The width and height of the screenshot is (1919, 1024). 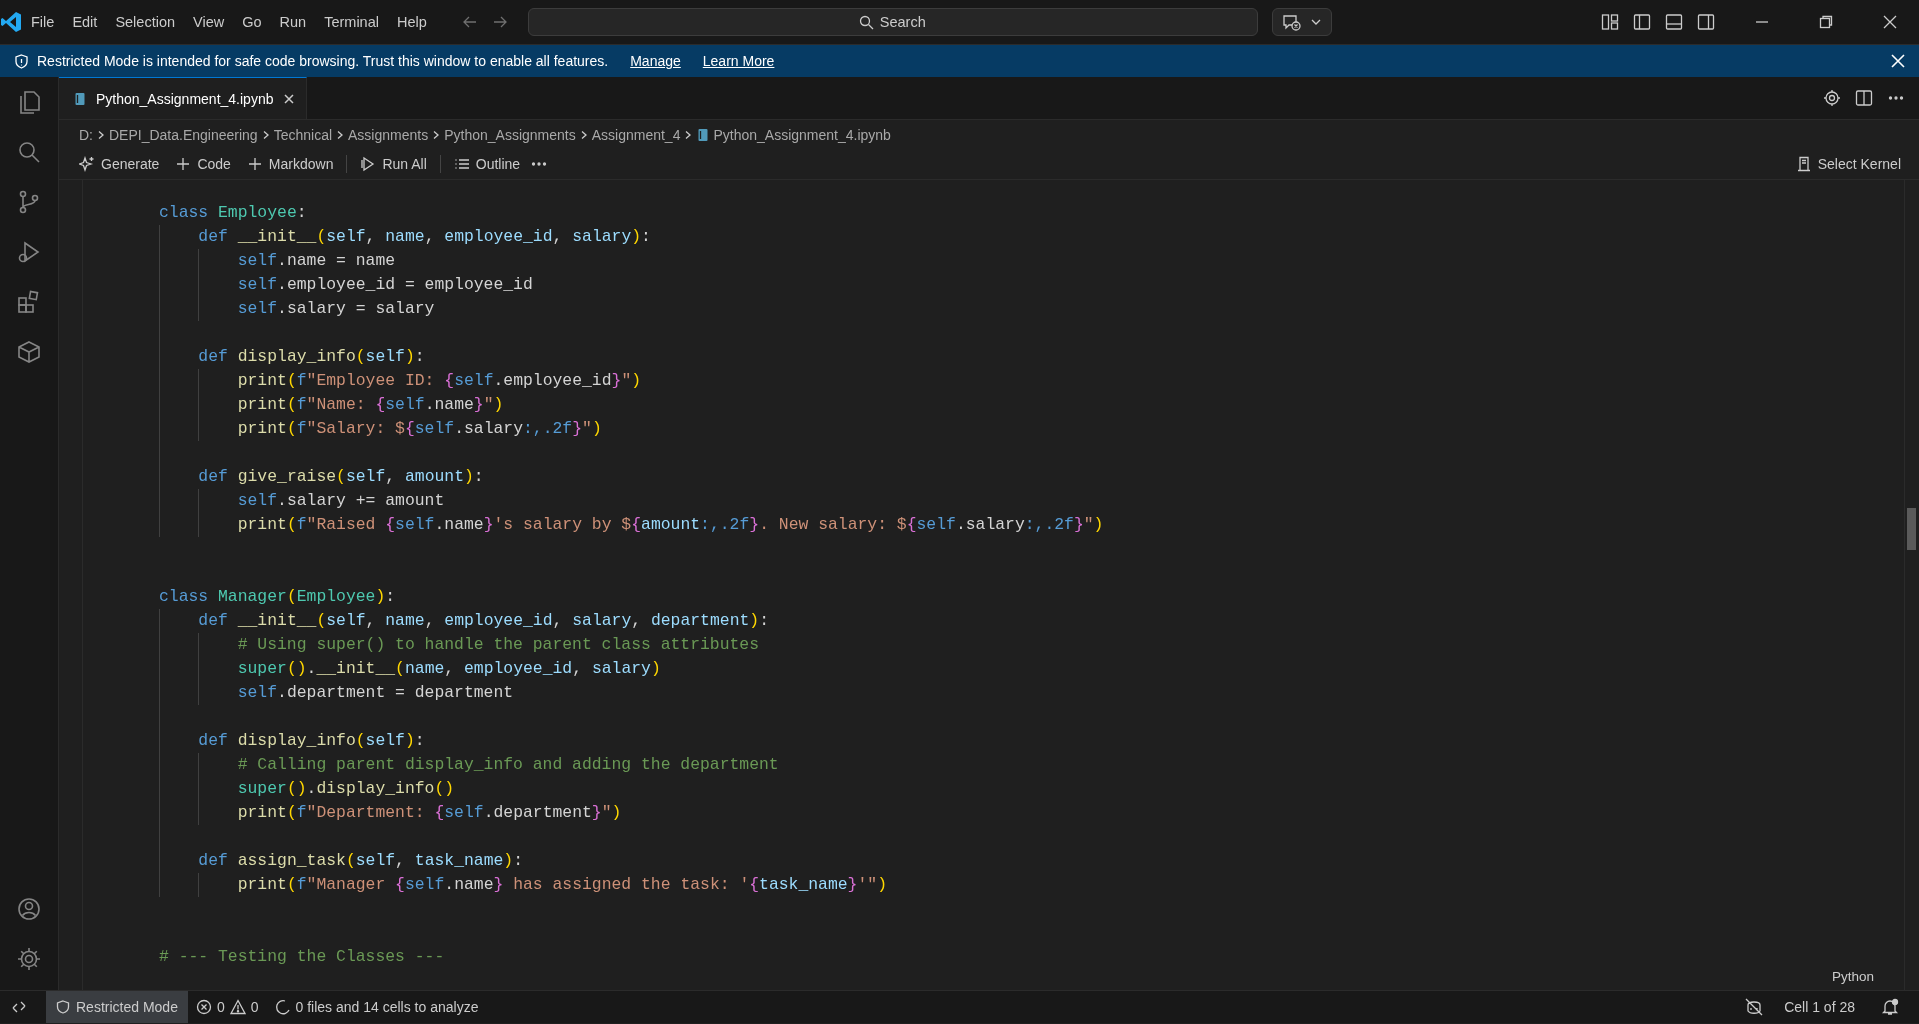 What do you see at coordinates (341, 501) in the screenshot?
I see `code-line: self.salary += amount` at bounding box center [341, 501].